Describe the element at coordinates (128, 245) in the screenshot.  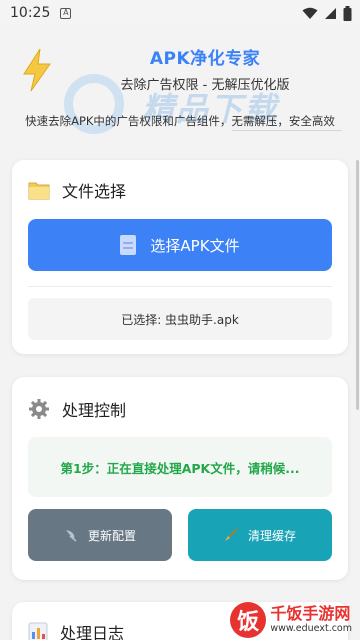
I see `document-icon` at that location.